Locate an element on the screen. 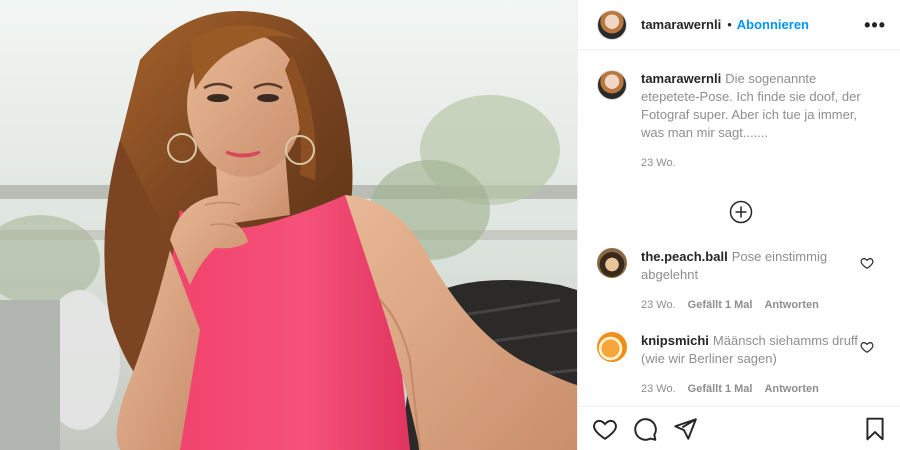  author-avatar is located at coordinates (612, 24).